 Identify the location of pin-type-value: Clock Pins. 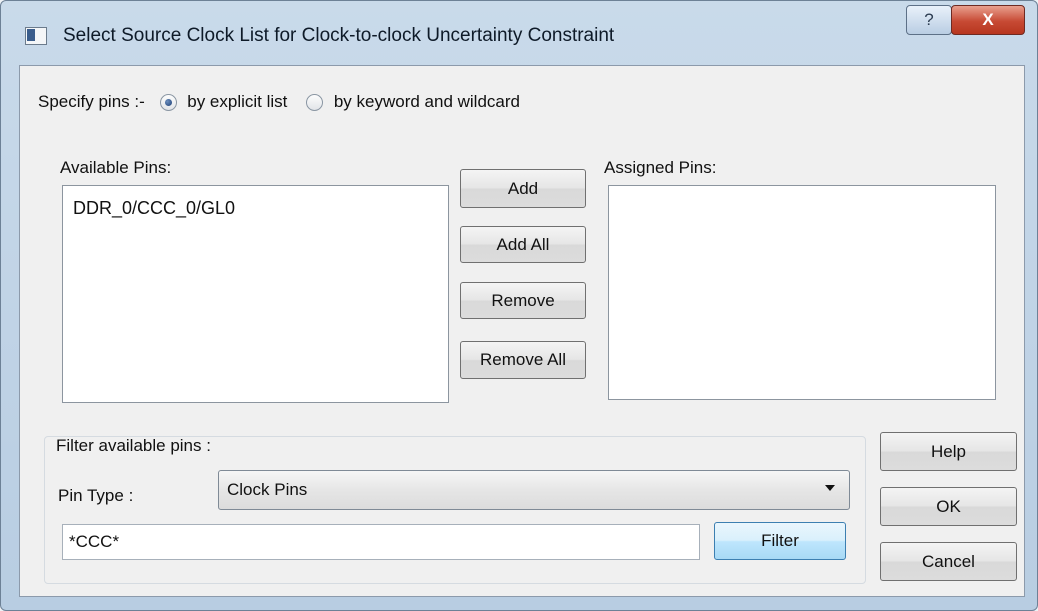
(267, 489).